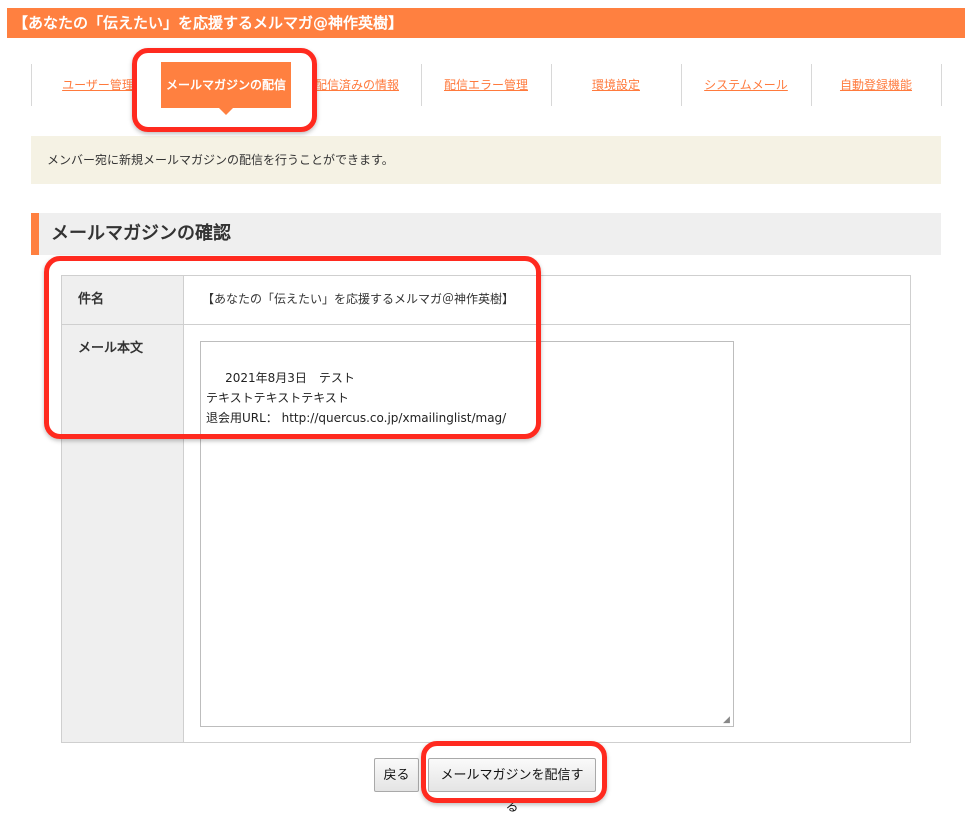 The width and height of the screenshot is (969, 824). Describe the element at coordinates (358, 299) in the screenshot. I see `subject-value: 【あなたの「伝えたい」を応援するメルマガ＠神作英樹】` at that location.